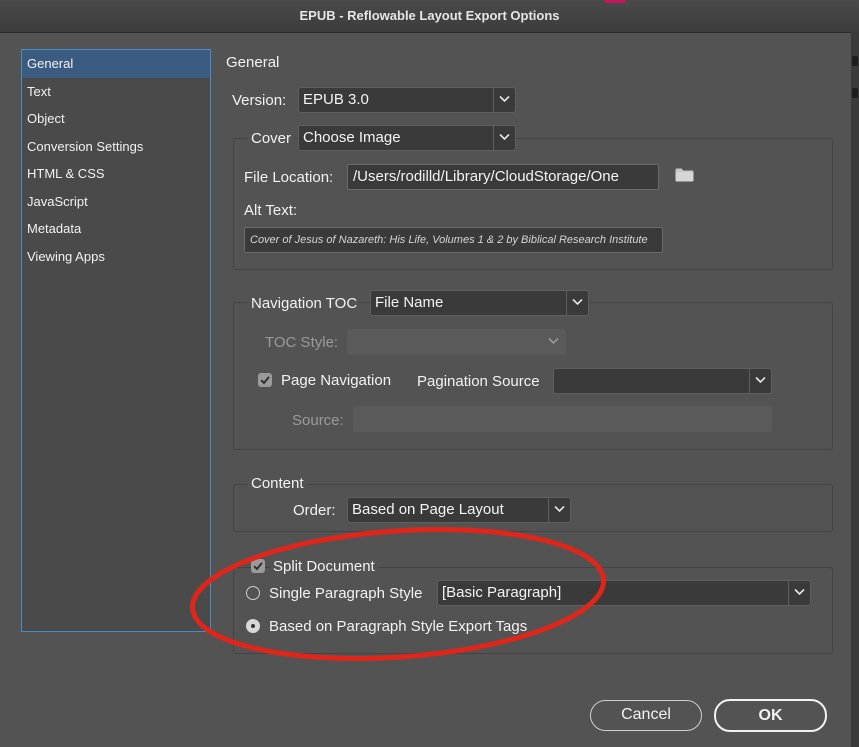  What do you see at coordinates (116, 147) in the screenshot?
I see `sidebar-item-conversion-settings: Conversion Settings` at bounding box center [116, 147].